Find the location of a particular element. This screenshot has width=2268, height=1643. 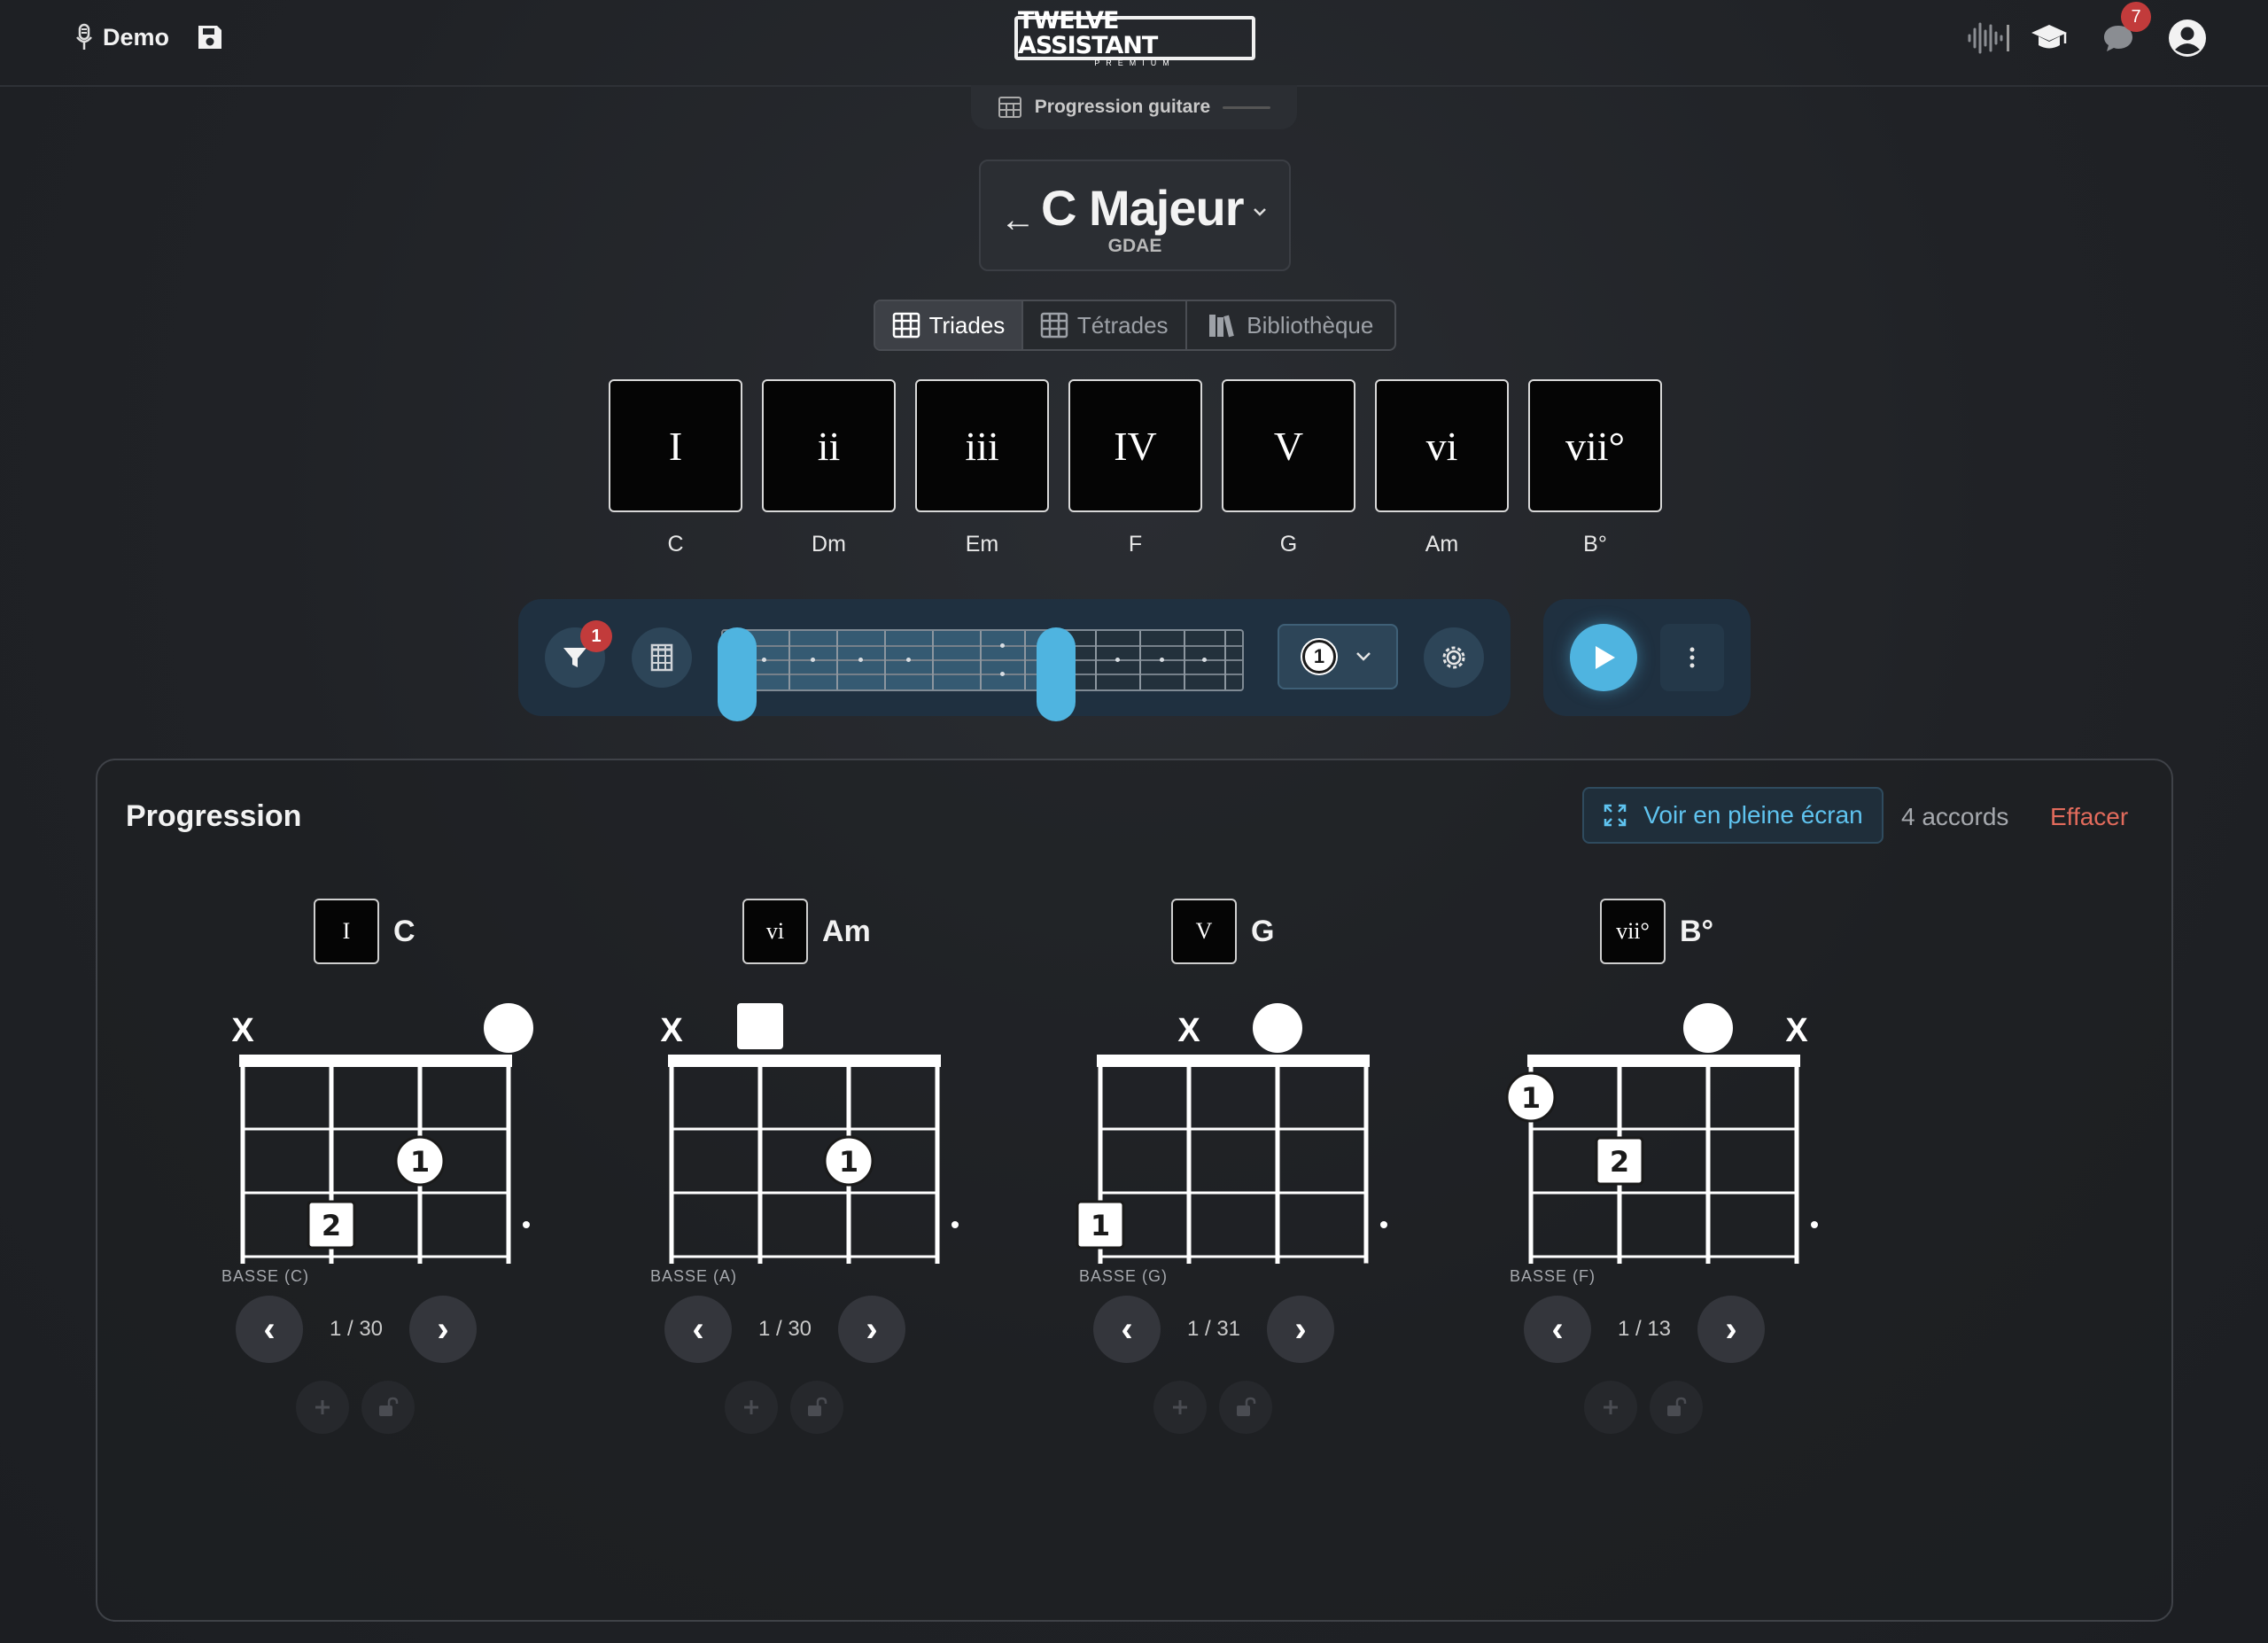

degree-chord: Em is located at coordinates (982, 544).